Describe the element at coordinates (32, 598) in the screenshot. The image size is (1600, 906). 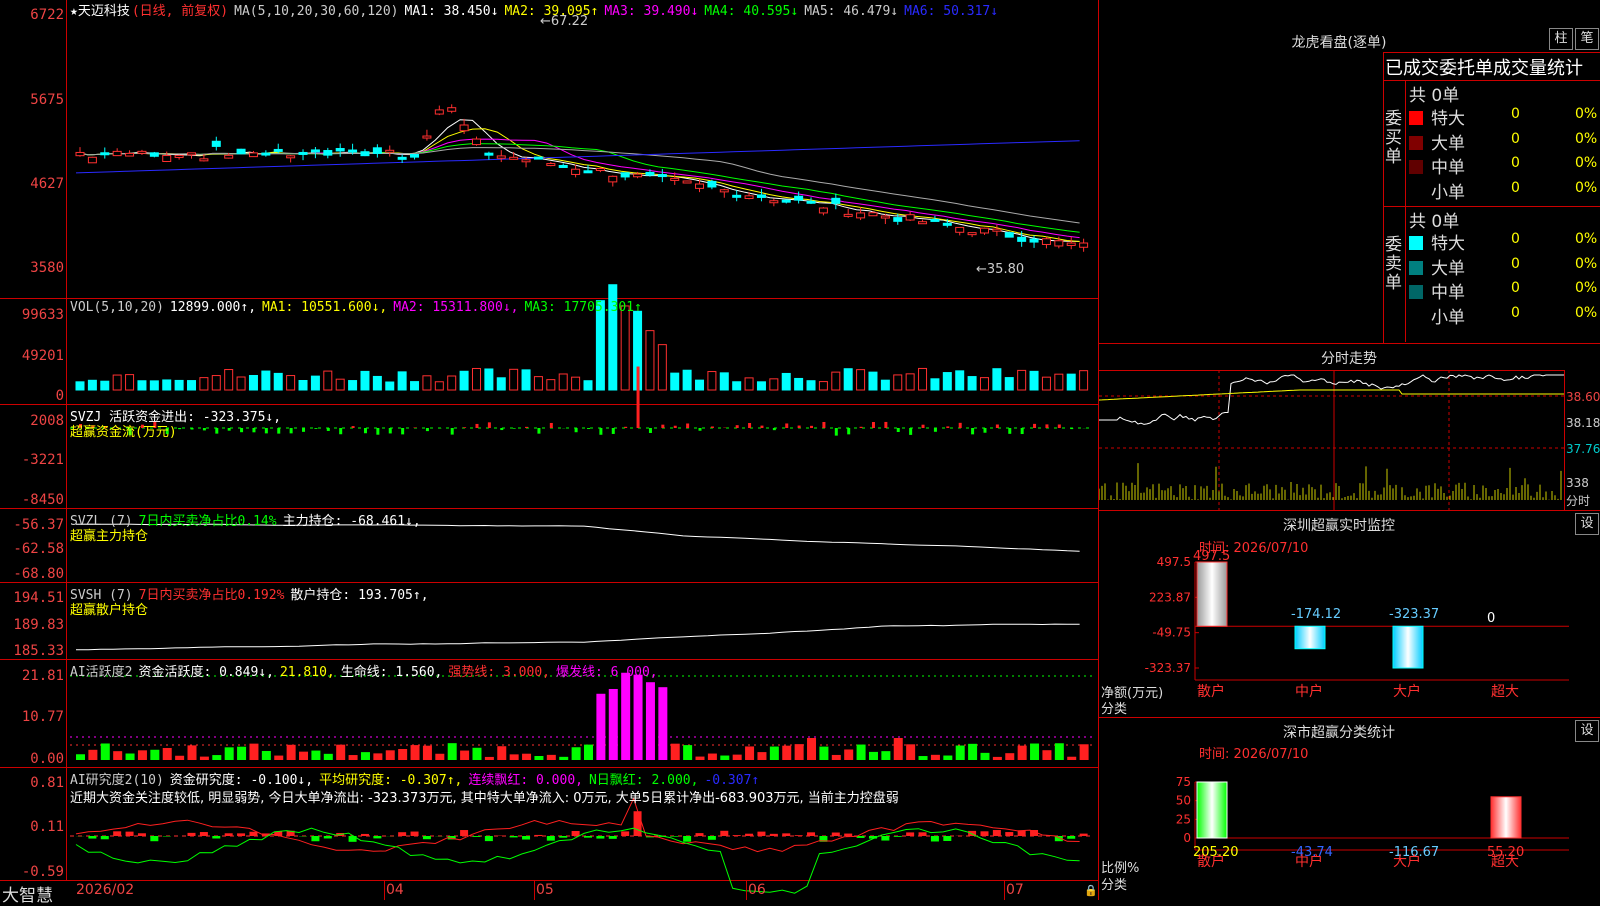
I see `svsh-y-tick: 194.51` at that location.